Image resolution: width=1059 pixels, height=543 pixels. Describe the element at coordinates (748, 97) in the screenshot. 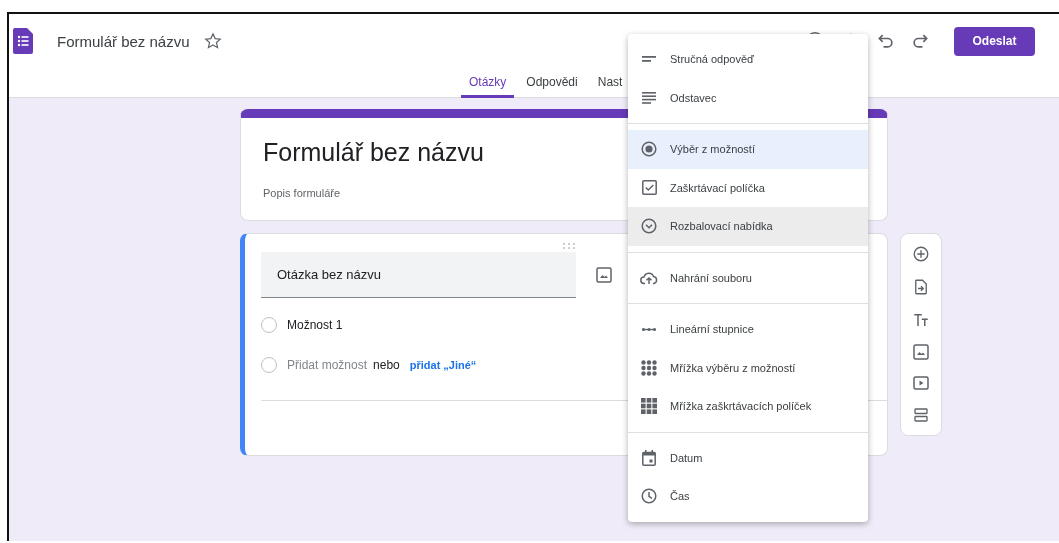

I see `menu-item: Odstavec` at that location.